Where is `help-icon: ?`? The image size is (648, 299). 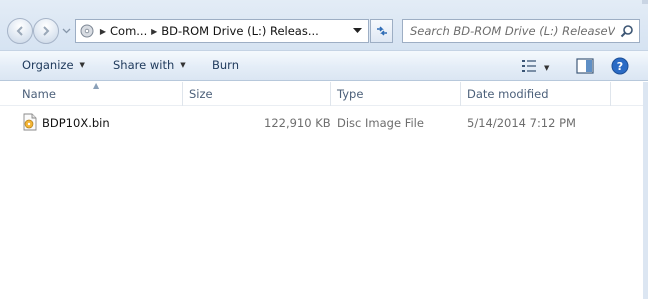
help-icon: ? is located at coordinates (620, 66).